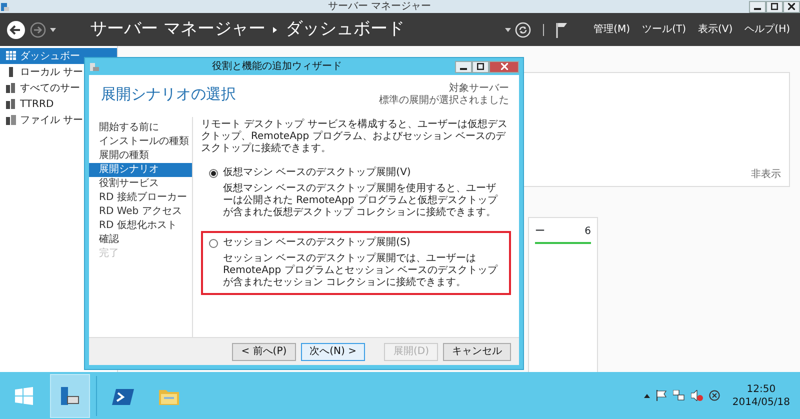 The height and width of the screenshot is (419, 800). I want to click on wizard-step: RD 仮想化ホスト, so click(140, 226).